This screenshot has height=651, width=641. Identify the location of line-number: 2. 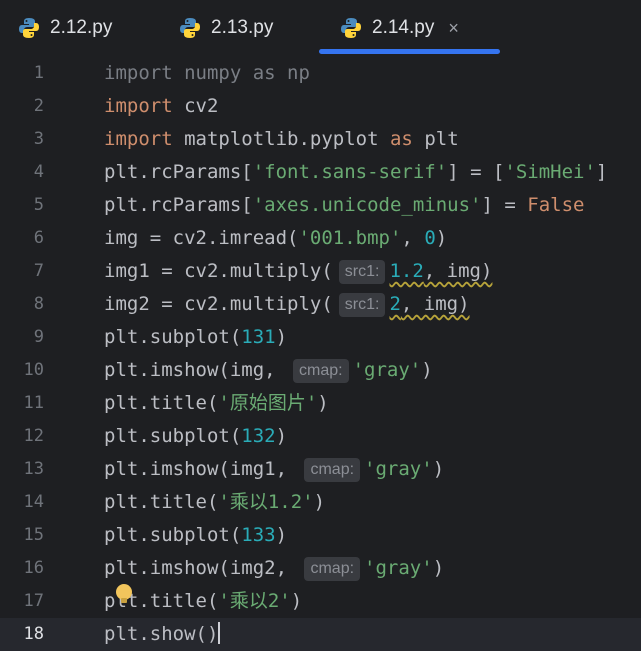
(38, 106).